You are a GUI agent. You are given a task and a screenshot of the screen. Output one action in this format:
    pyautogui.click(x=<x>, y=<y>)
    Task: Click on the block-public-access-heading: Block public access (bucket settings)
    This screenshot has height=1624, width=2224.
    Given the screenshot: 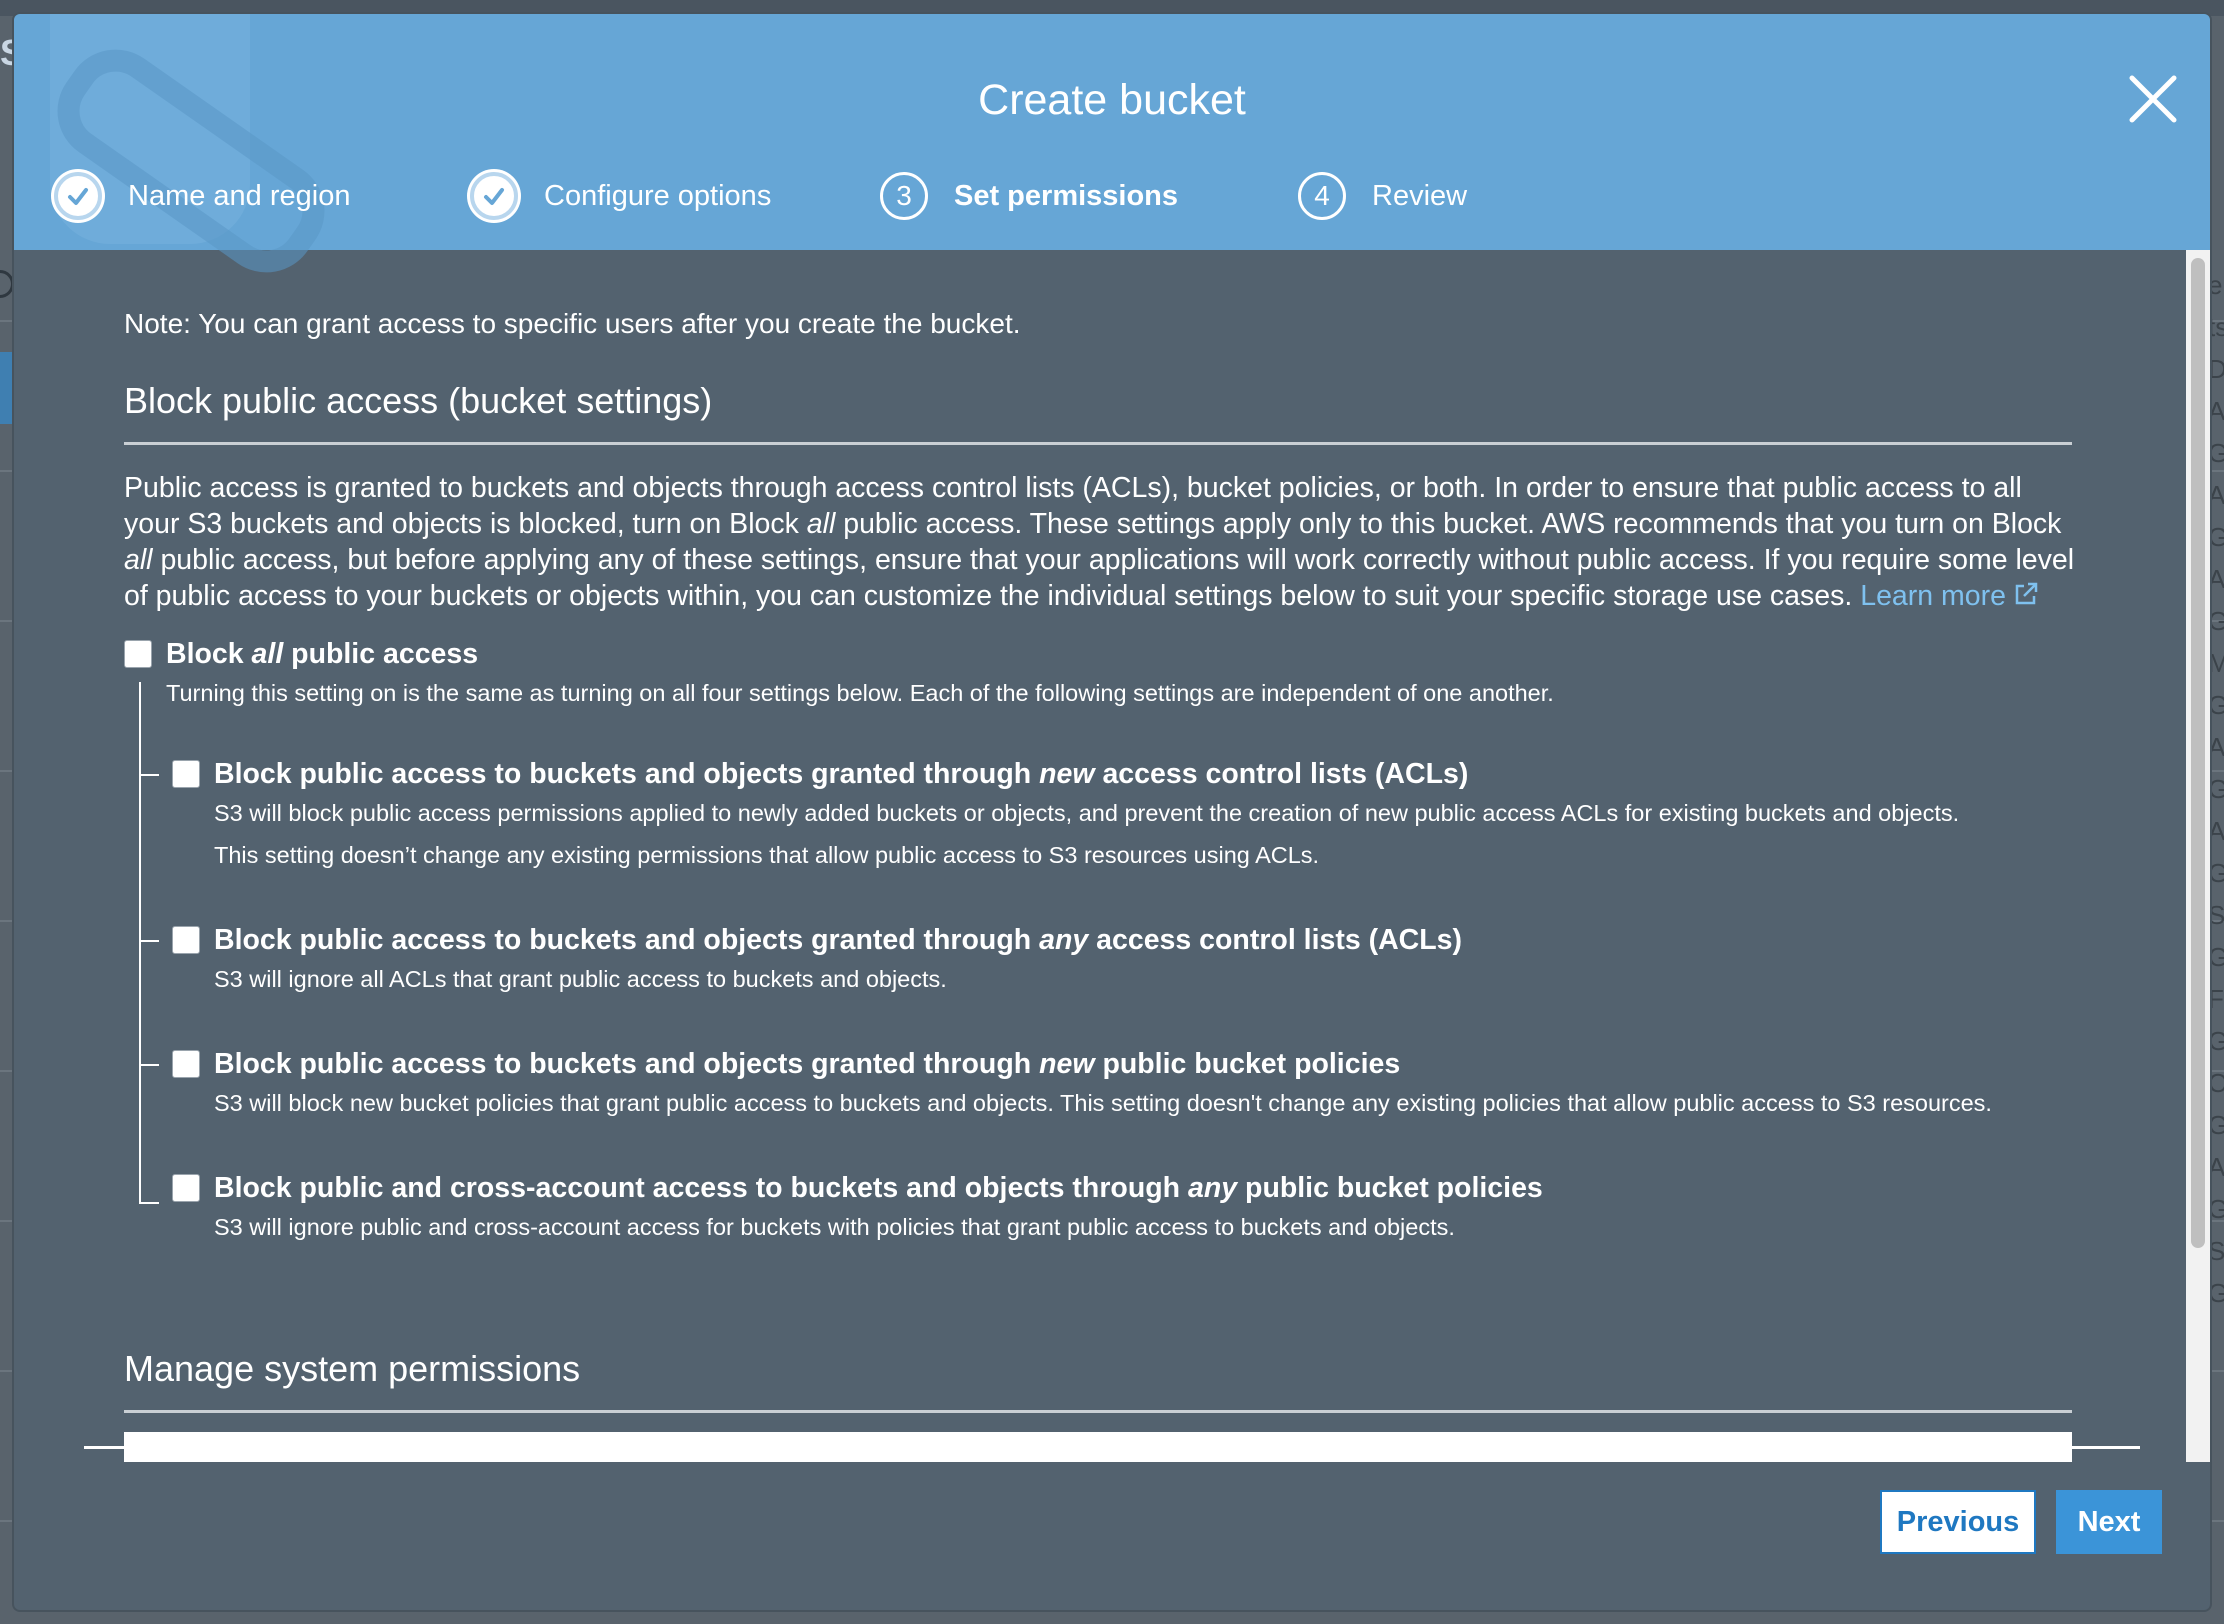 What is the action you would take?
    pyautogui.click(x=418, y=400)
    